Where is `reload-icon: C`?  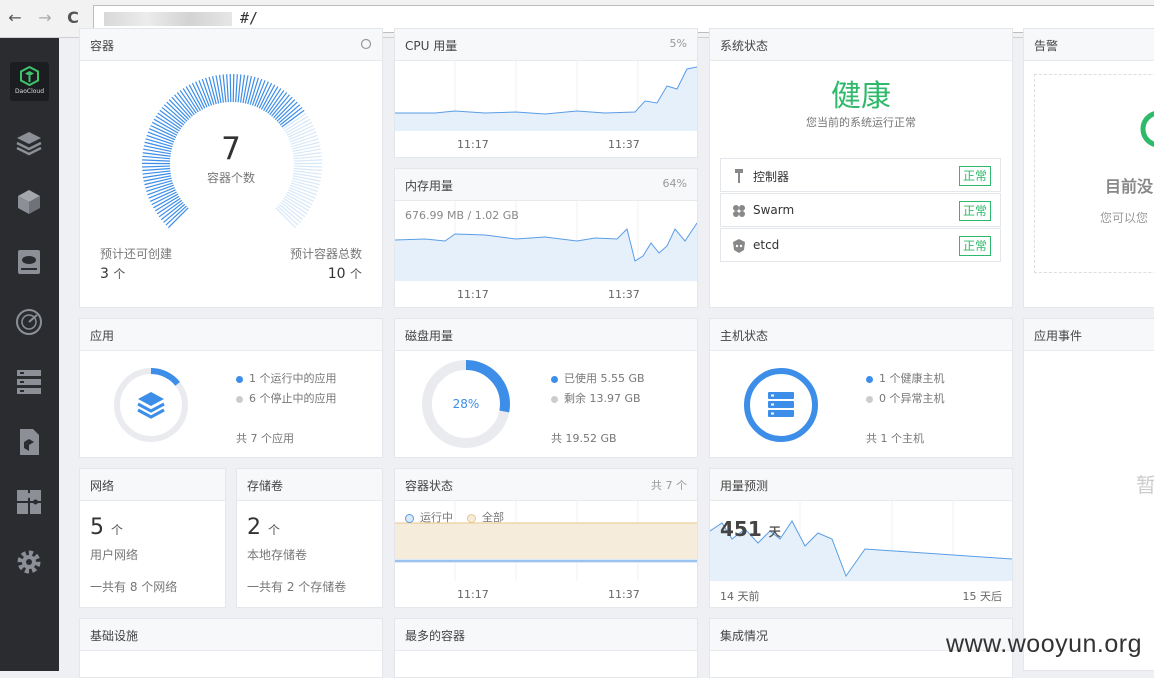
reload-icon: C is located at coordinates (73, 18).